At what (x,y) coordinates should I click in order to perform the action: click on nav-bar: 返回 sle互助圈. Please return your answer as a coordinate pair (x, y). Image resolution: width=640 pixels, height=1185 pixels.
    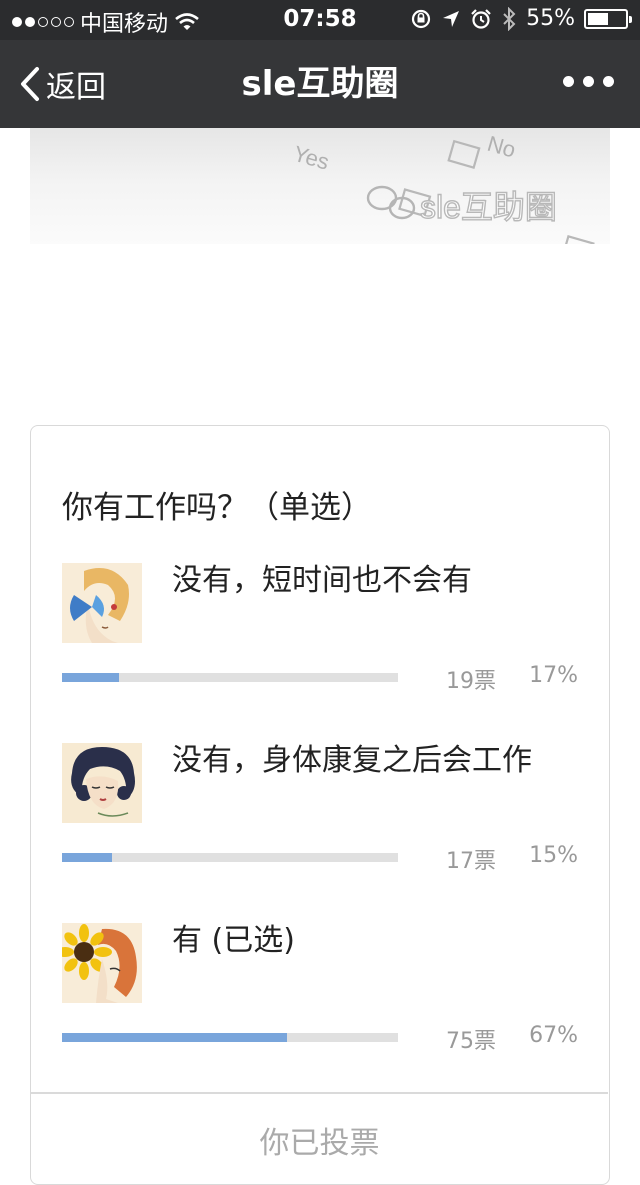
    Looking at the image, I should click on (320, 84).